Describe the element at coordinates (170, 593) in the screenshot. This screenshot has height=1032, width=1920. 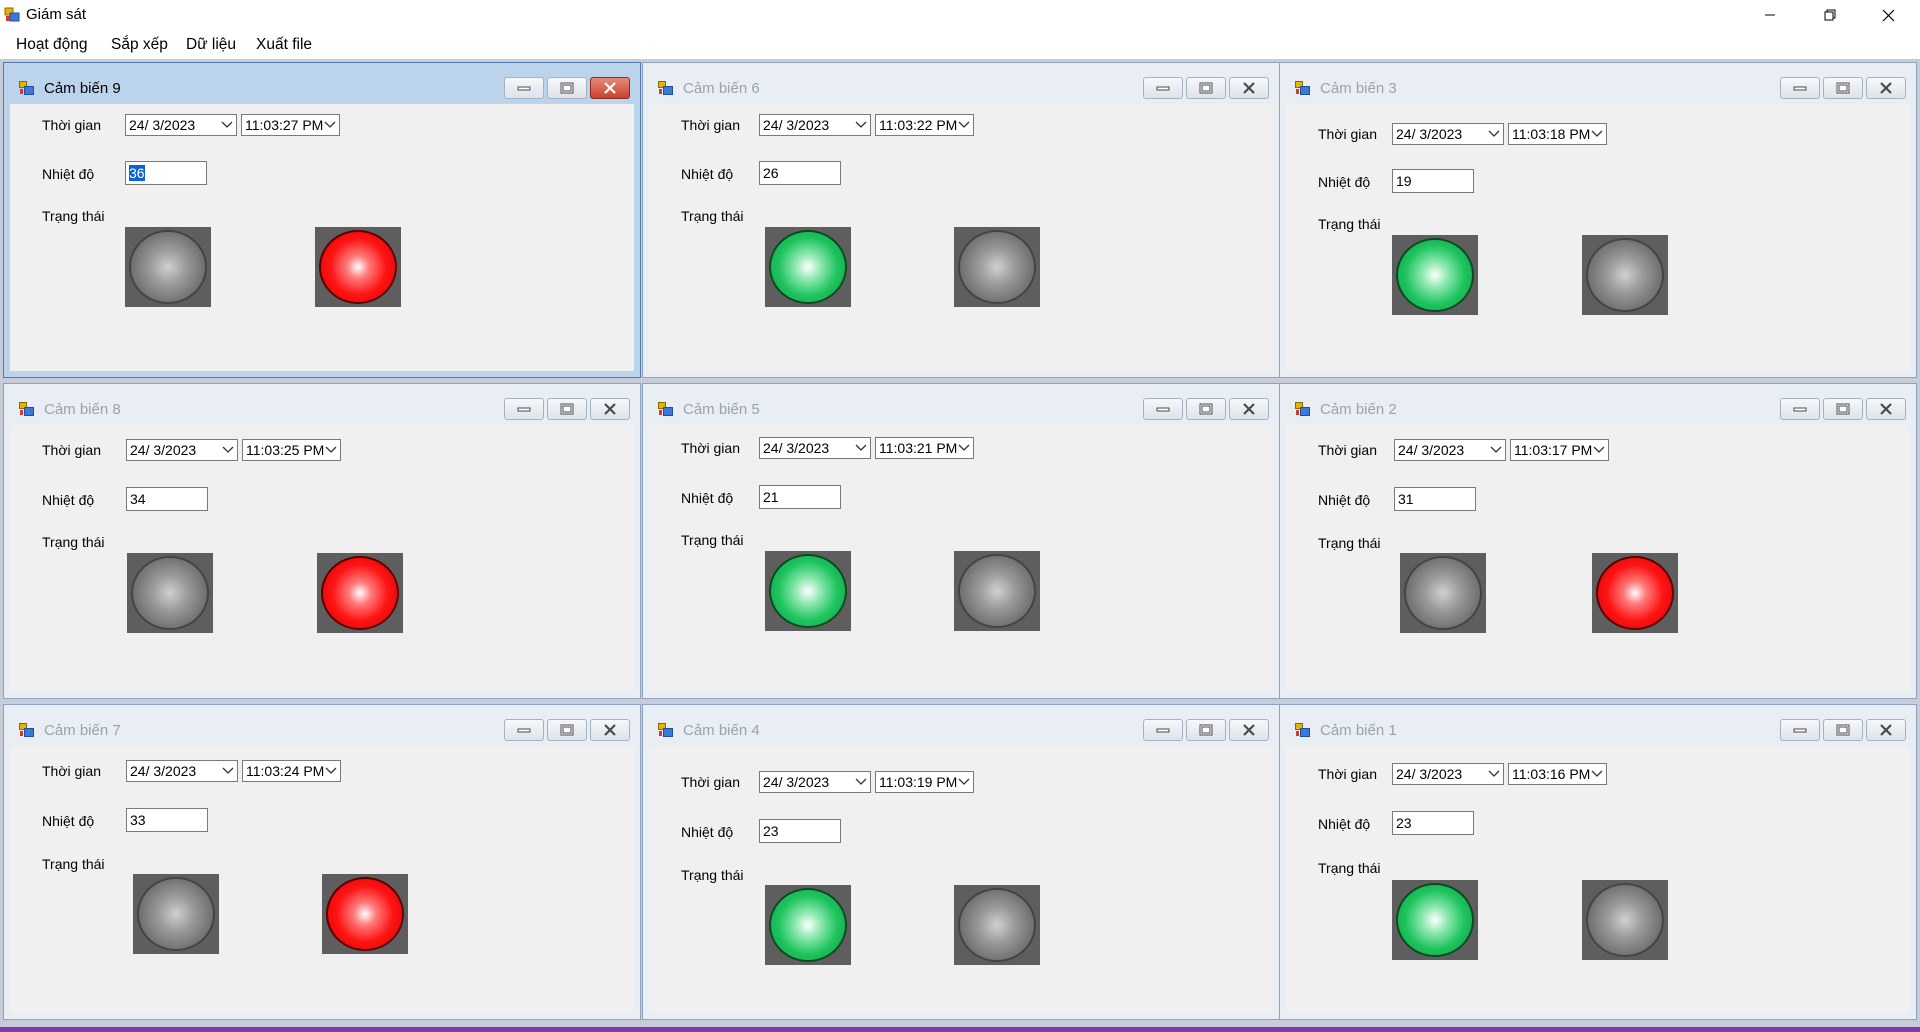
I see `status-lamp-green` at that location.